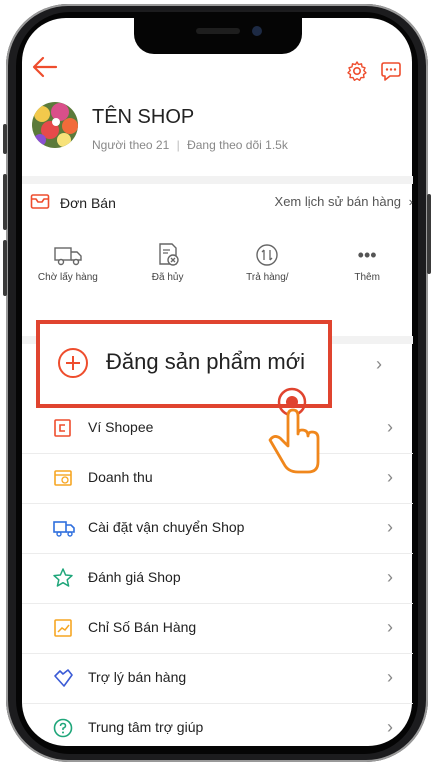 The width and height of the screenshot is (435, 767). What do you see at coordinates (63, 678) in the screenshot?
I see `assistant-icon` at bounding box center [63, 678].